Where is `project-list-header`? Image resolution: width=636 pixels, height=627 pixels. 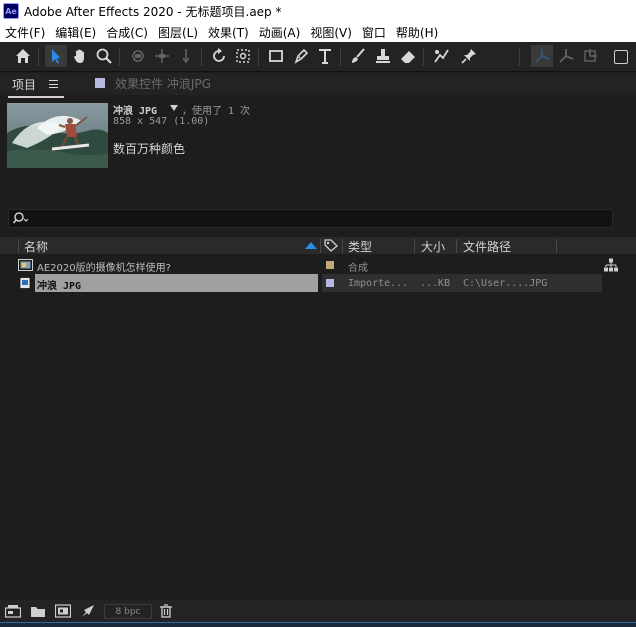 project-list-header is located at coordinates (318, 245).